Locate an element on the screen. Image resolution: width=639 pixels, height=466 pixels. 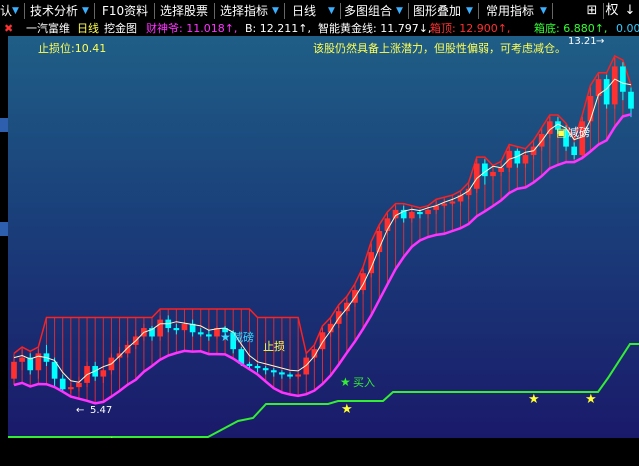
low-arrow-icon: ← is located at coordinates (80, 410).